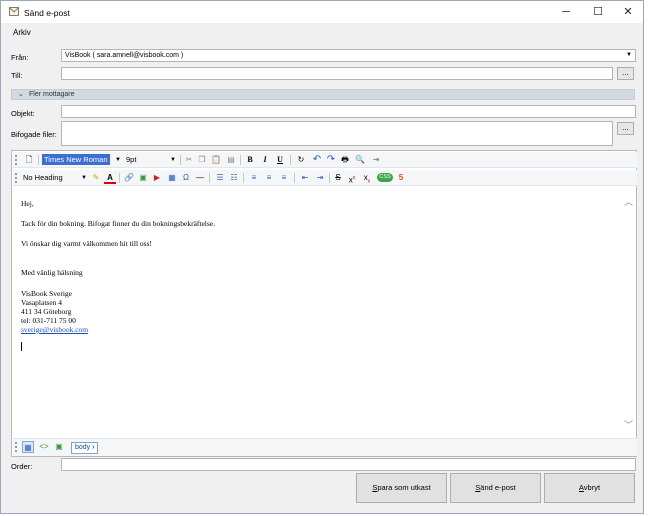 This screenshot has width=648, height=516. I want to click on from-dropdown: VisBook ( sara.amnell@visbook.com ) ▼, so click(348, 55).